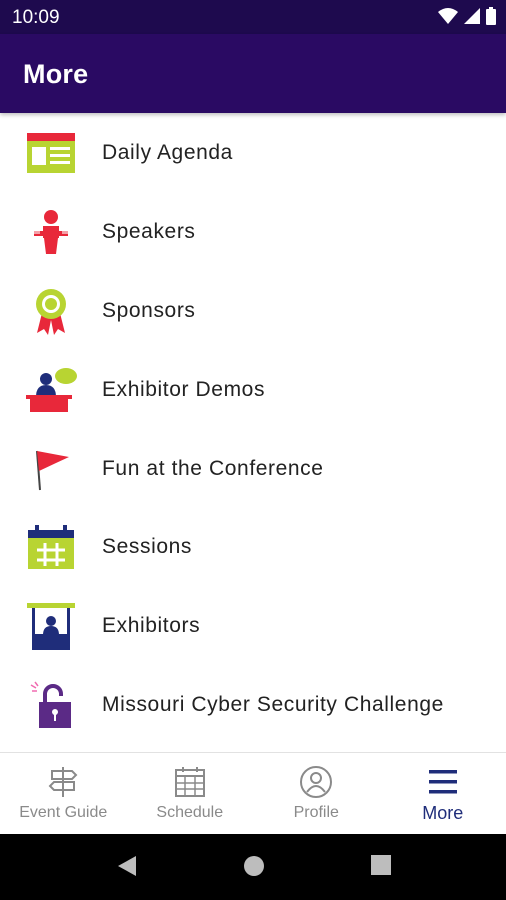 This screenshot has height=900, width=506. What do you see at coordinates (51, 311) in the screenshot?
I see `ribbon-icon` at bounding box center [51, 311].